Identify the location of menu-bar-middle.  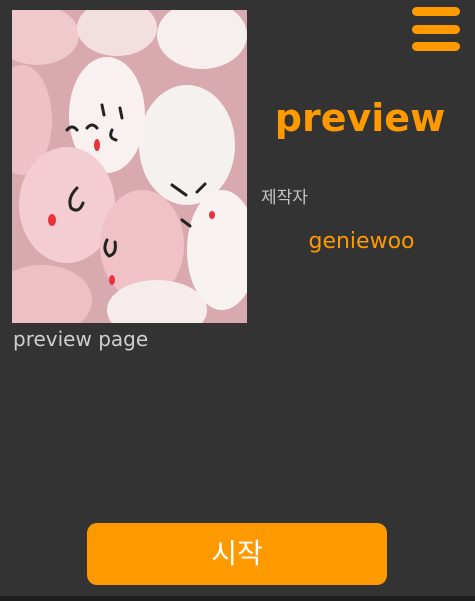
(436, 29).